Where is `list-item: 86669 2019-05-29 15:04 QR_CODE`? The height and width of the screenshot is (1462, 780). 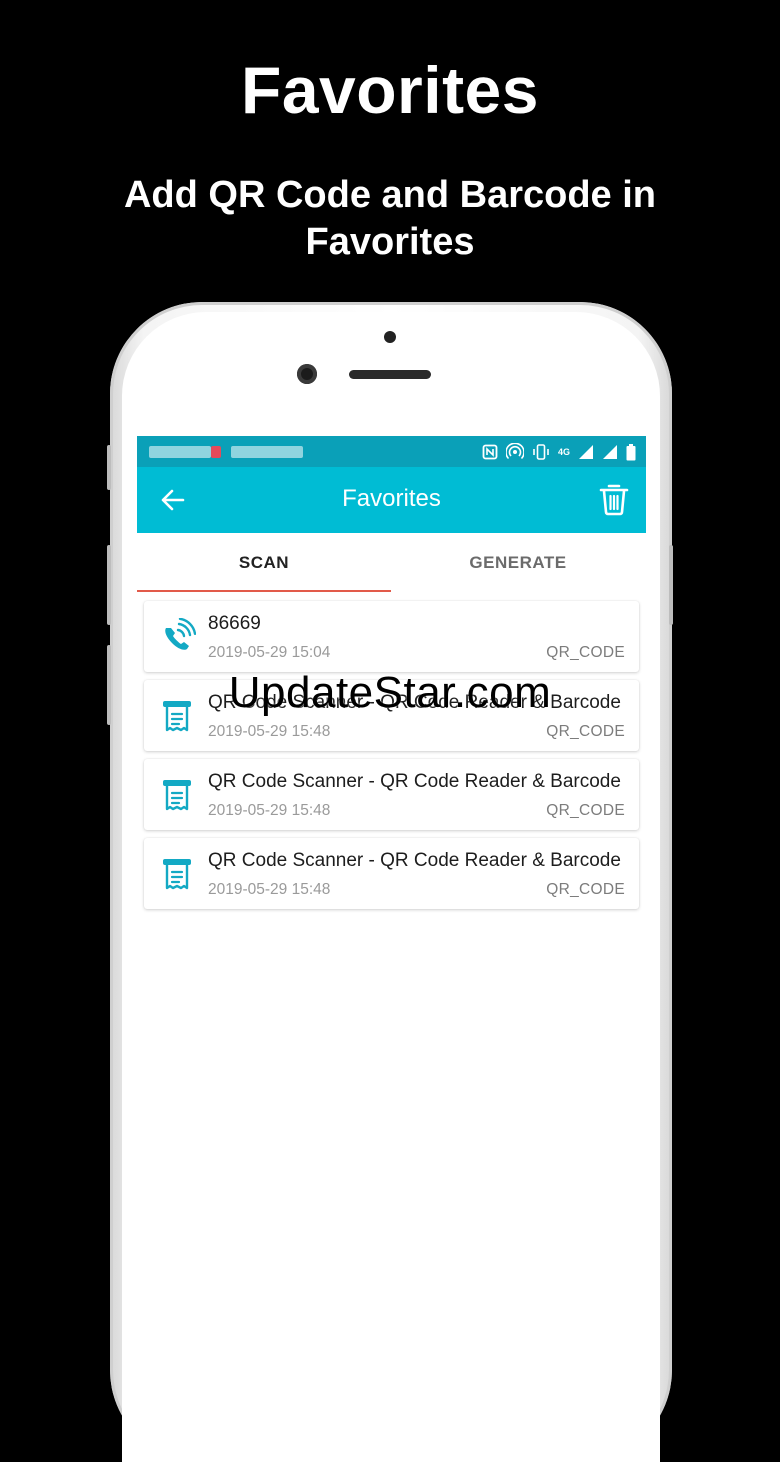 list-item: 86669 2019-05-29 15:04 QR_CODE is located at coordinates (391, 636).